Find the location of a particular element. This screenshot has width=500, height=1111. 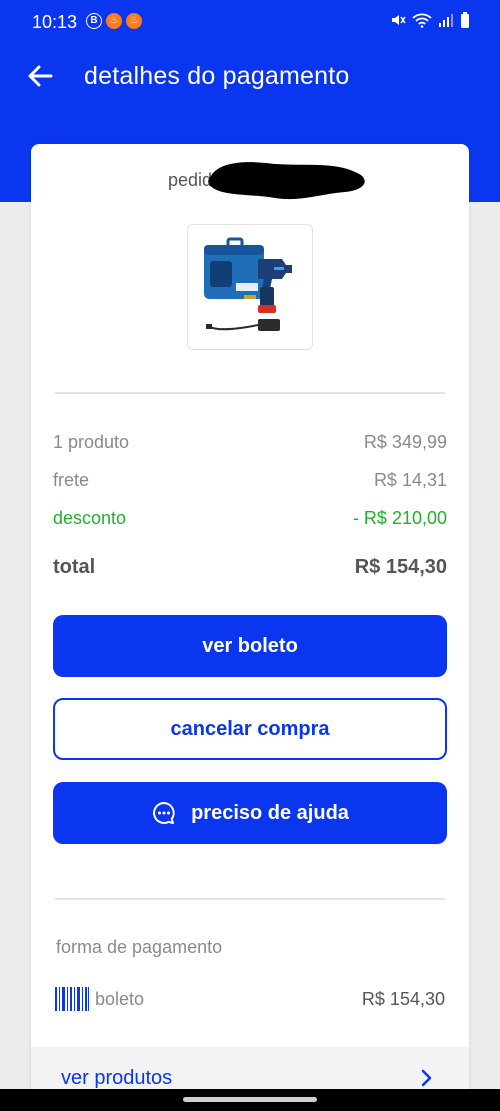

cancel-purchase-label: cancelar compra is located at coordinates (250, 728).